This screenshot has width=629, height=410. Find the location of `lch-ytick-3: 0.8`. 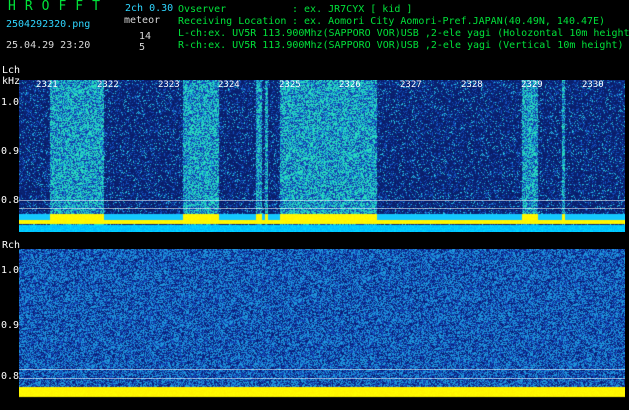

lch-ytick-3: 0.8 is located at coordinates (10, 200).